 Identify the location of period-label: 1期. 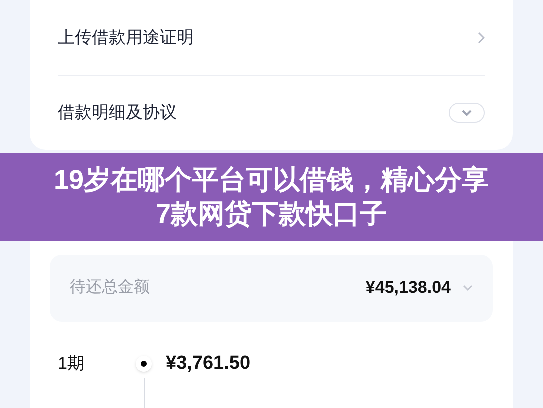
(72, 364).